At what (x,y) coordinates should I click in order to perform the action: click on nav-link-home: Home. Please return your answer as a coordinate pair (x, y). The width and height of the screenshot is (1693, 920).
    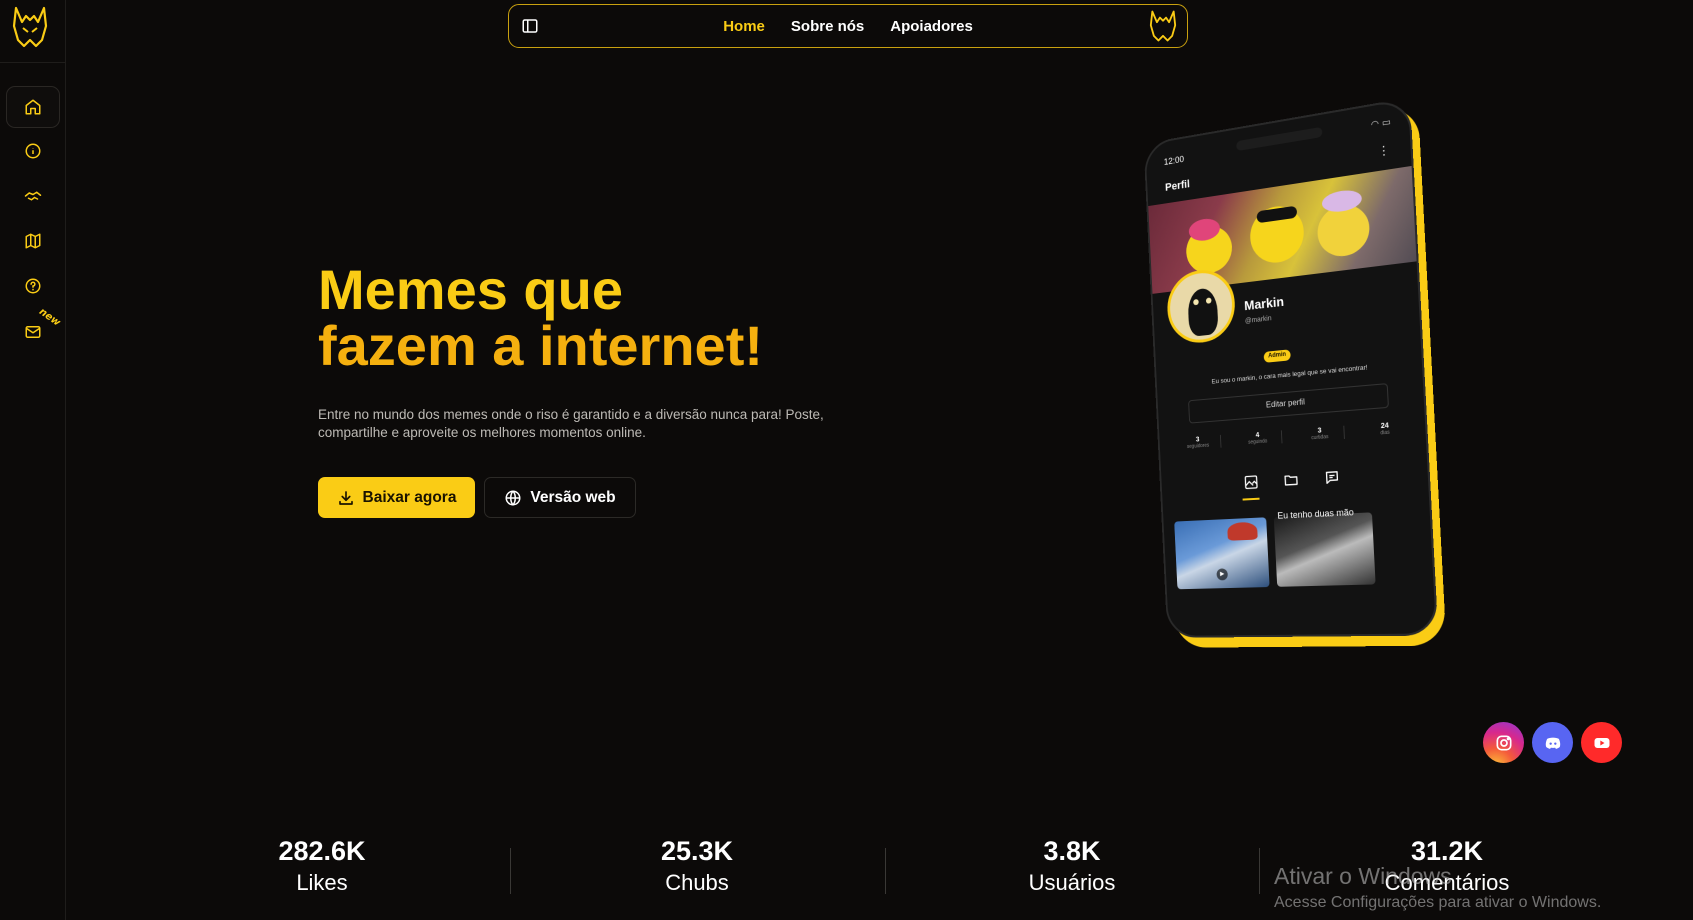
    Looking at the image, I should click on (744, 26).